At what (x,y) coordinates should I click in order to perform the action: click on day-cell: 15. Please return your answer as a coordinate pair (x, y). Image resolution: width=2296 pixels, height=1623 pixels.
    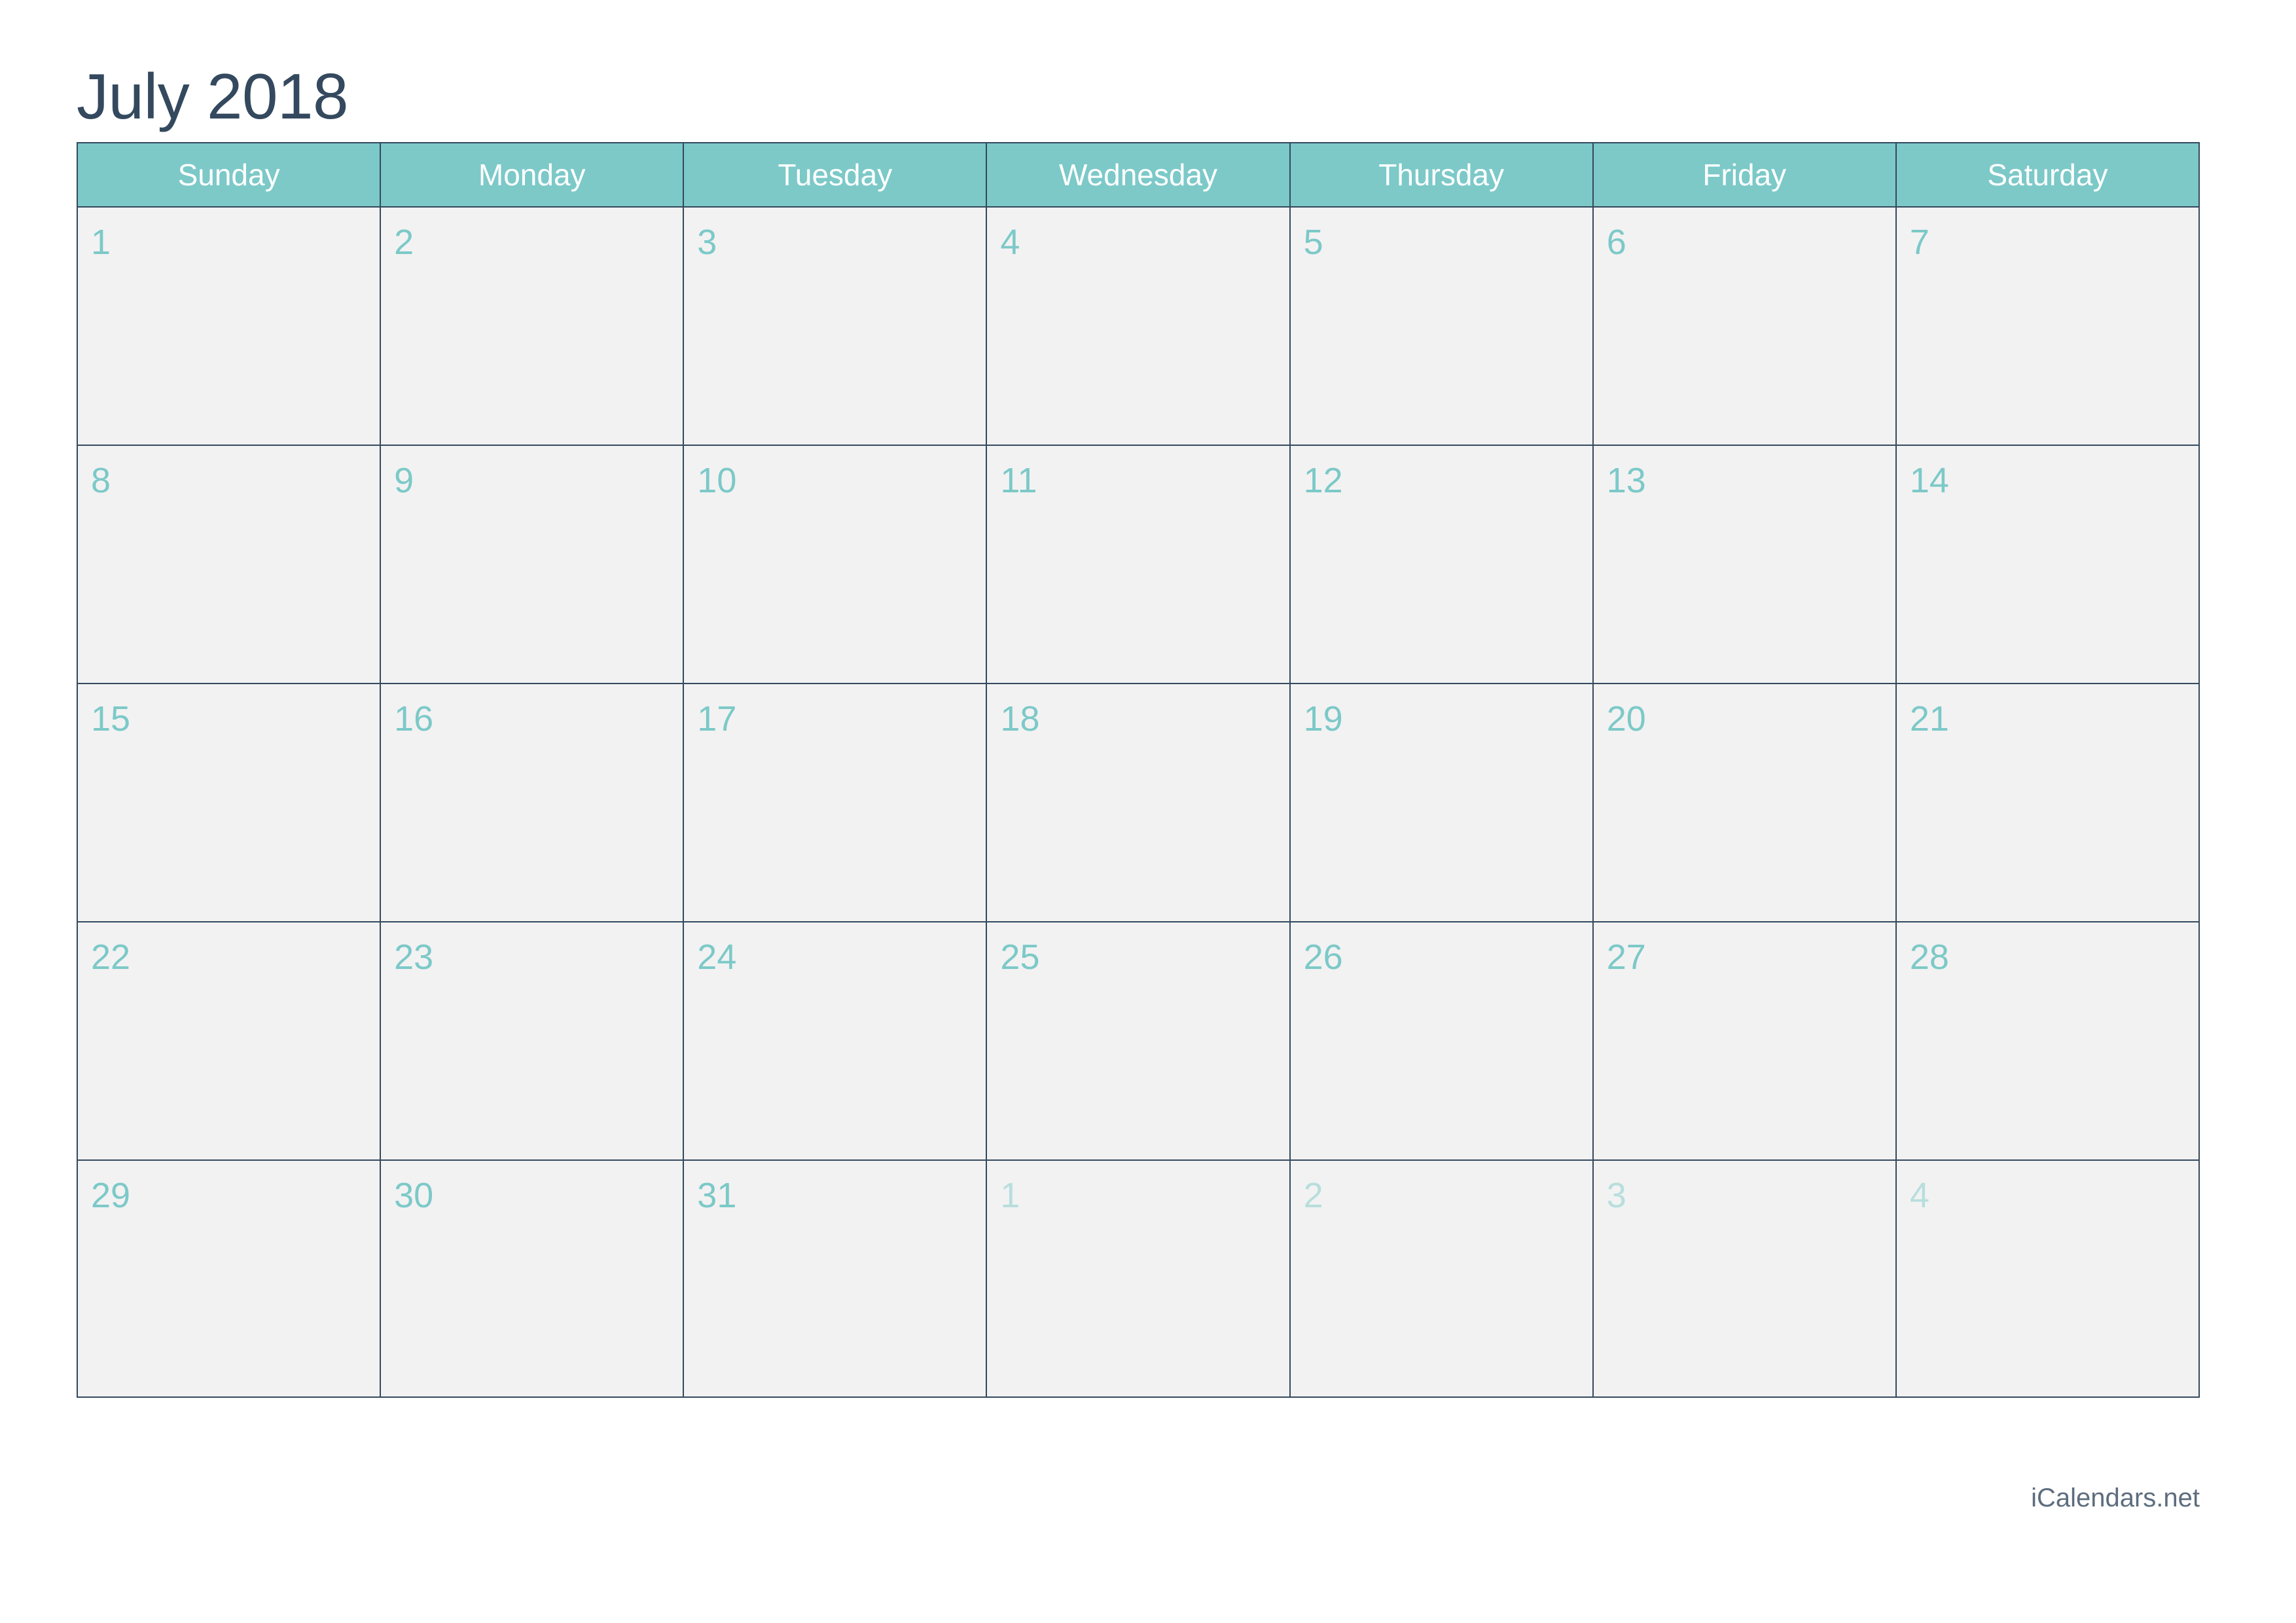
    Looking at the image, I should click on (229, 802).